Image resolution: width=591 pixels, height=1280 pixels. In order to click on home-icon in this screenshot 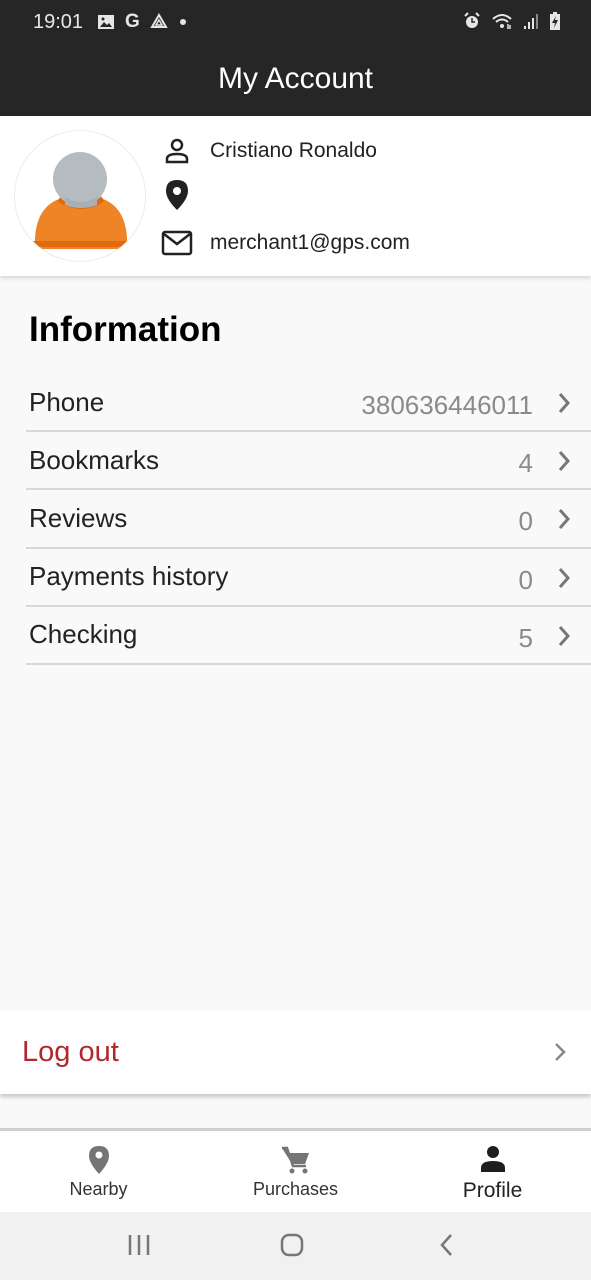, I will do `click(292, 1245)`.